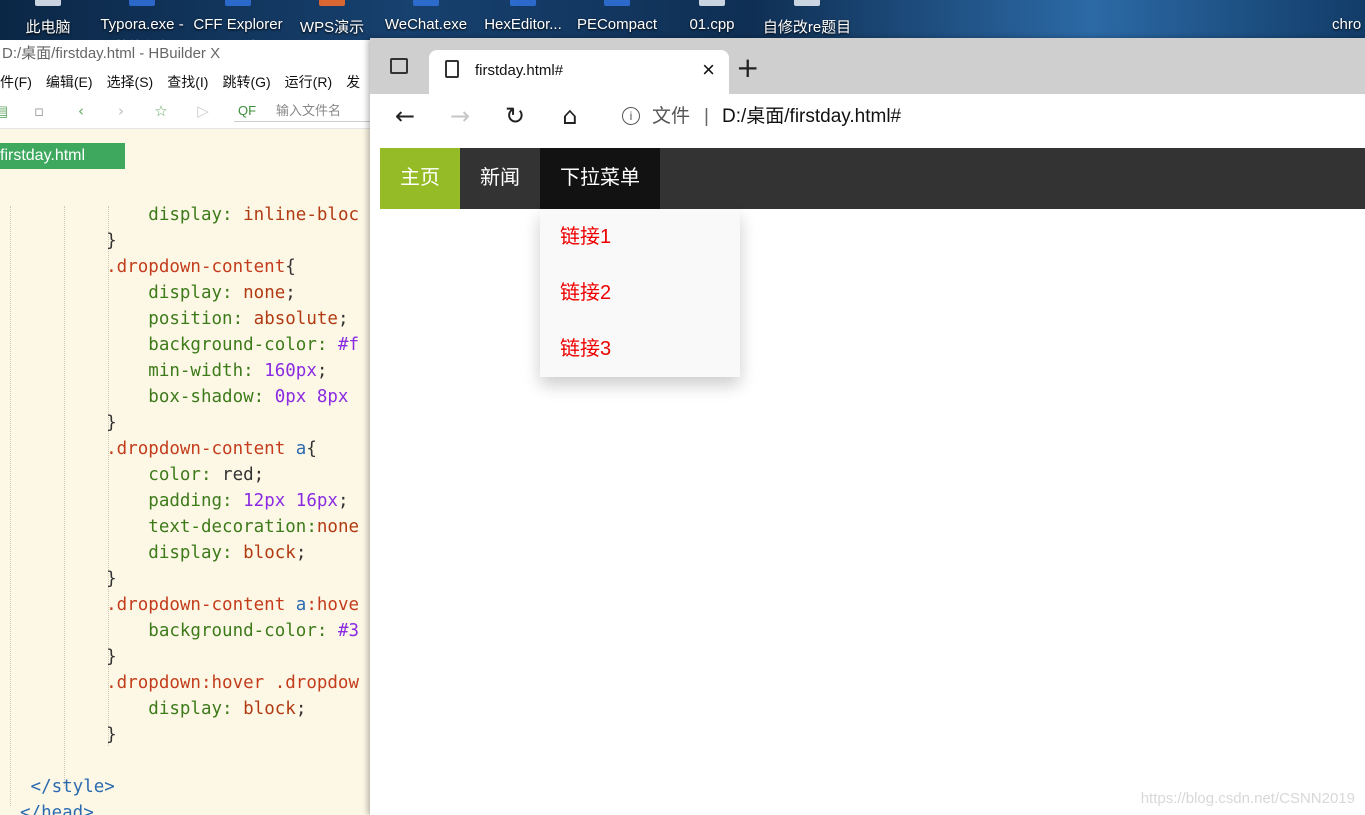 The image size is (1365, 815). Describe the element at coordinates (426, 20) in the screenshot. I see `desktop-icon-wechat: WeChat.exe` at that location.